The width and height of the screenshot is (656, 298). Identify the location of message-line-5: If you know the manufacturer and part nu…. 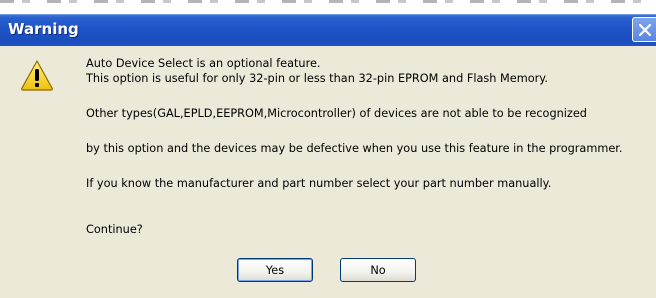
(319, 183).